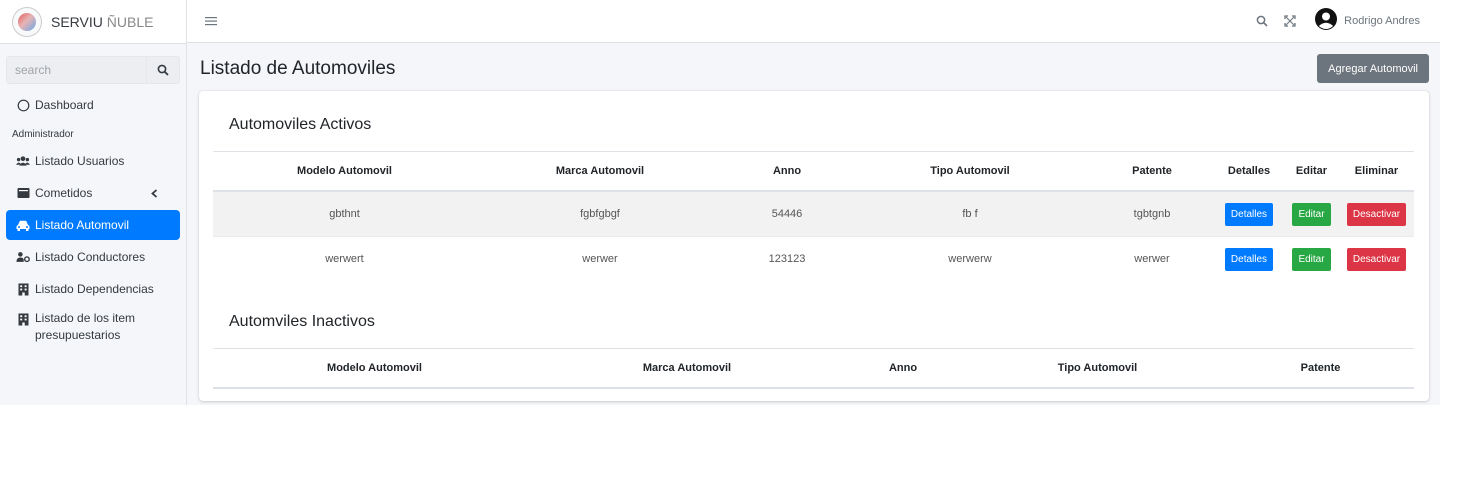 The image size is (1482, 489). I want to click on sidebar-item-label: Listado de los item presupuestarios, so click(85, 326).